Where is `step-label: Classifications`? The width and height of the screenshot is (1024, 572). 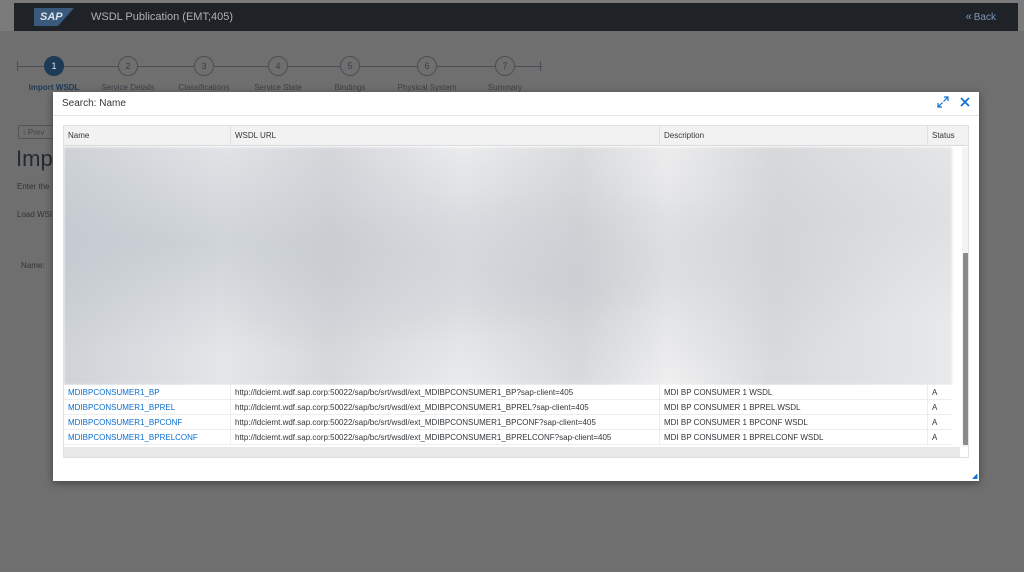 step-label: Classifications is located at coordinates (204, 87).